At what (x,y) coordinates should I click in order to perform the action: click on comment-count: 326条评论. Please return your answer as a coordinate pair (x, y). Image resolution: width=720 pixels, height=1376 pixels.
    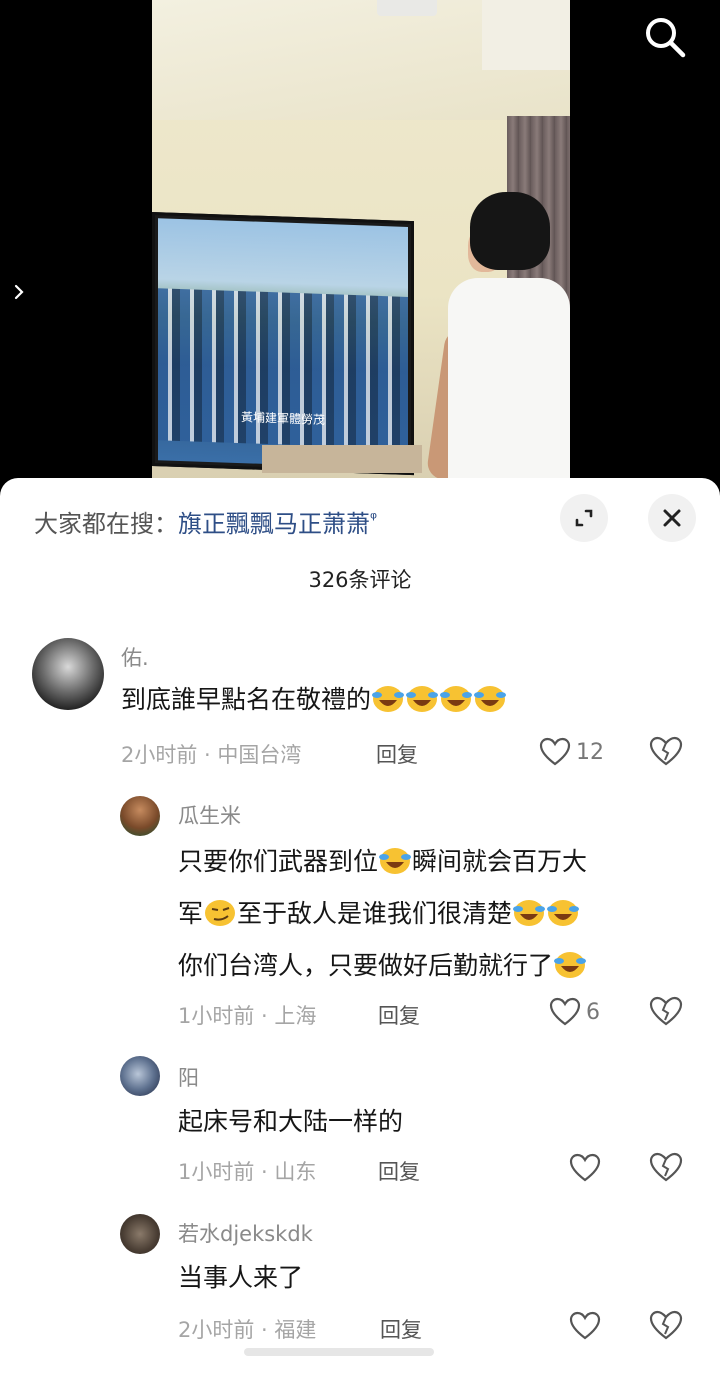
    Looking at the image, I should click on (360, 580).